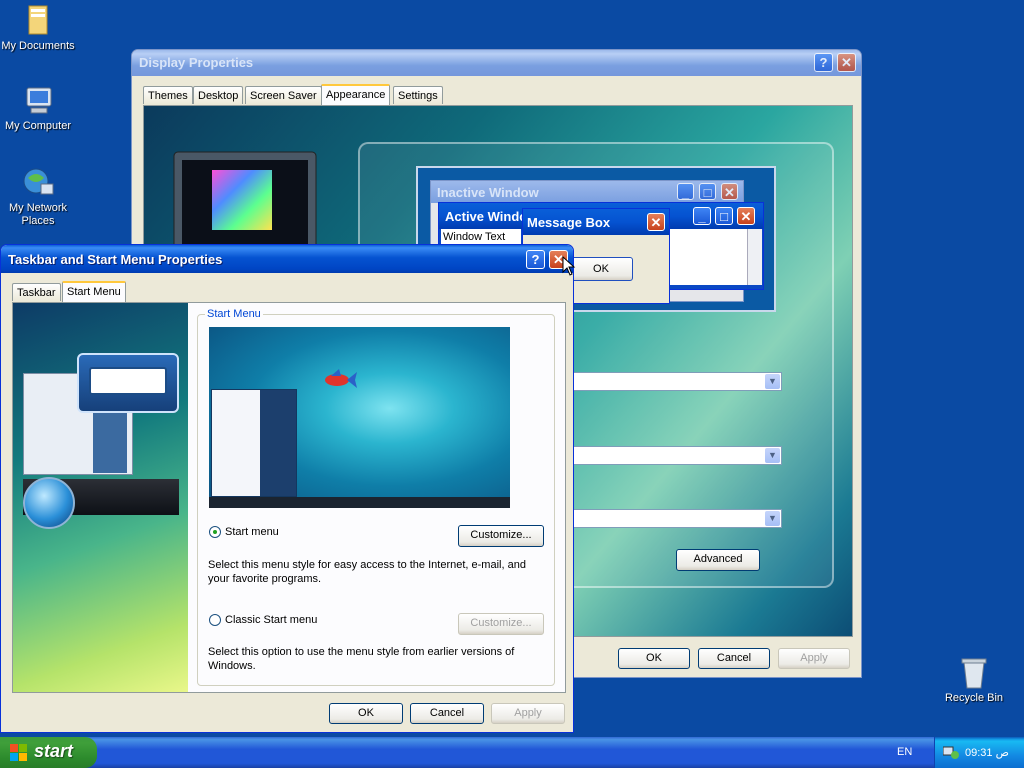  I want to click on desktop-icon-label: My Computer, so click(38, 126).